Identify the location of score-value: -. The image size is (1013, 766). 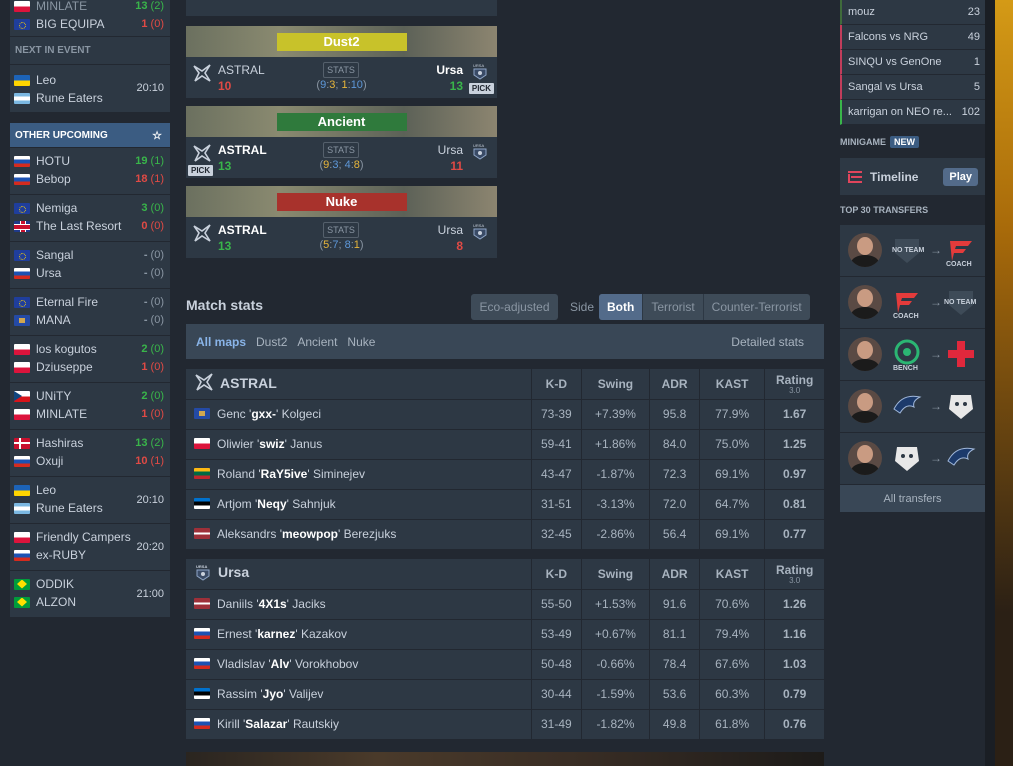
(145, 320).